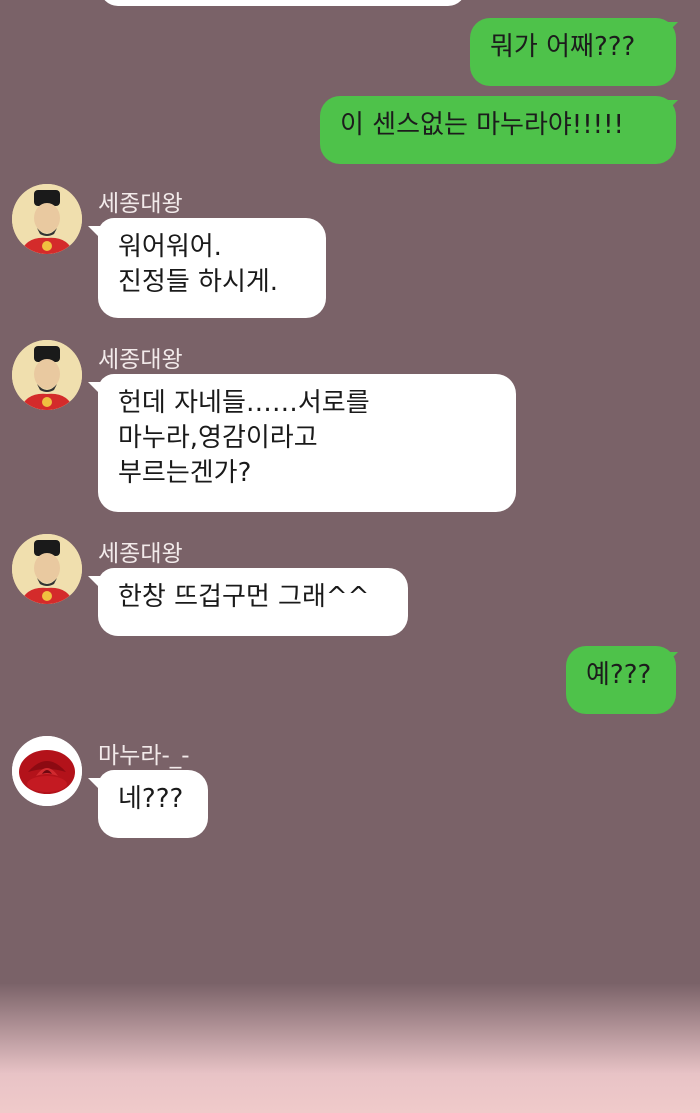  What do you see at coordinates (573, 52) in the screenshot?
I see `outgoing-message: 뭐가 어째???` at bounding box center [573, 52].